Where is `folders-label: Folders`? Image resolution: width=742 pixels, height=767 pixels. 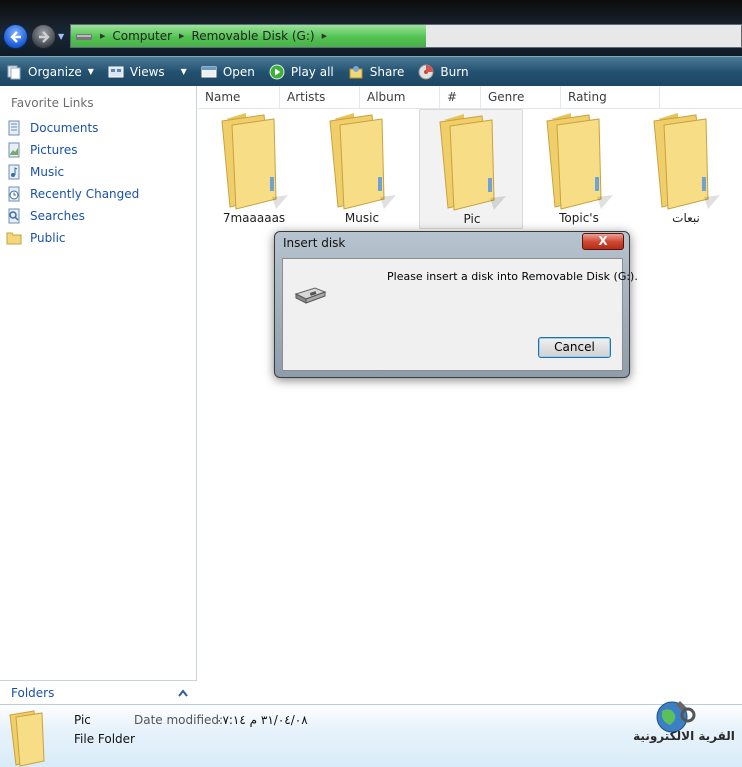 folders-label: Folders is located at coordinates (33, 692).